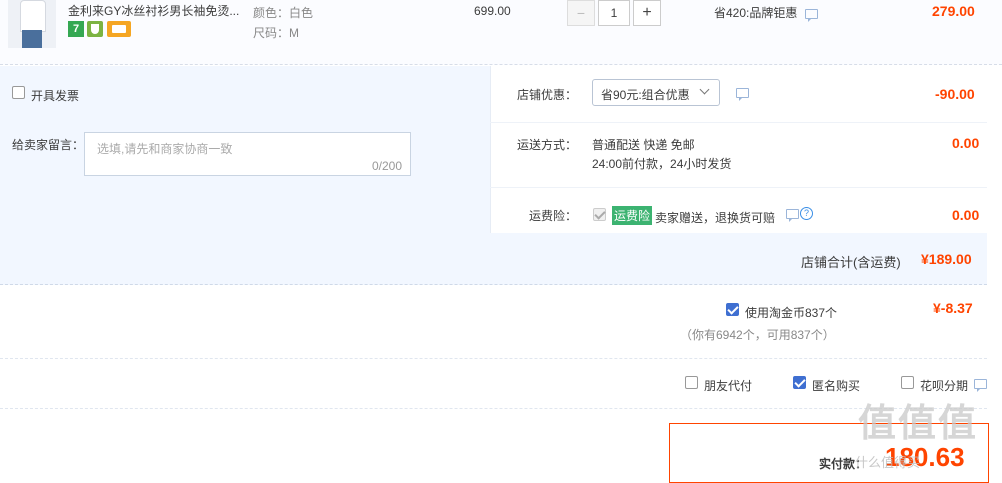  What do you see at coordinates (907, 382) in the screenshot?
I see `huabei-checkbox` at bounding box center [907, 382].